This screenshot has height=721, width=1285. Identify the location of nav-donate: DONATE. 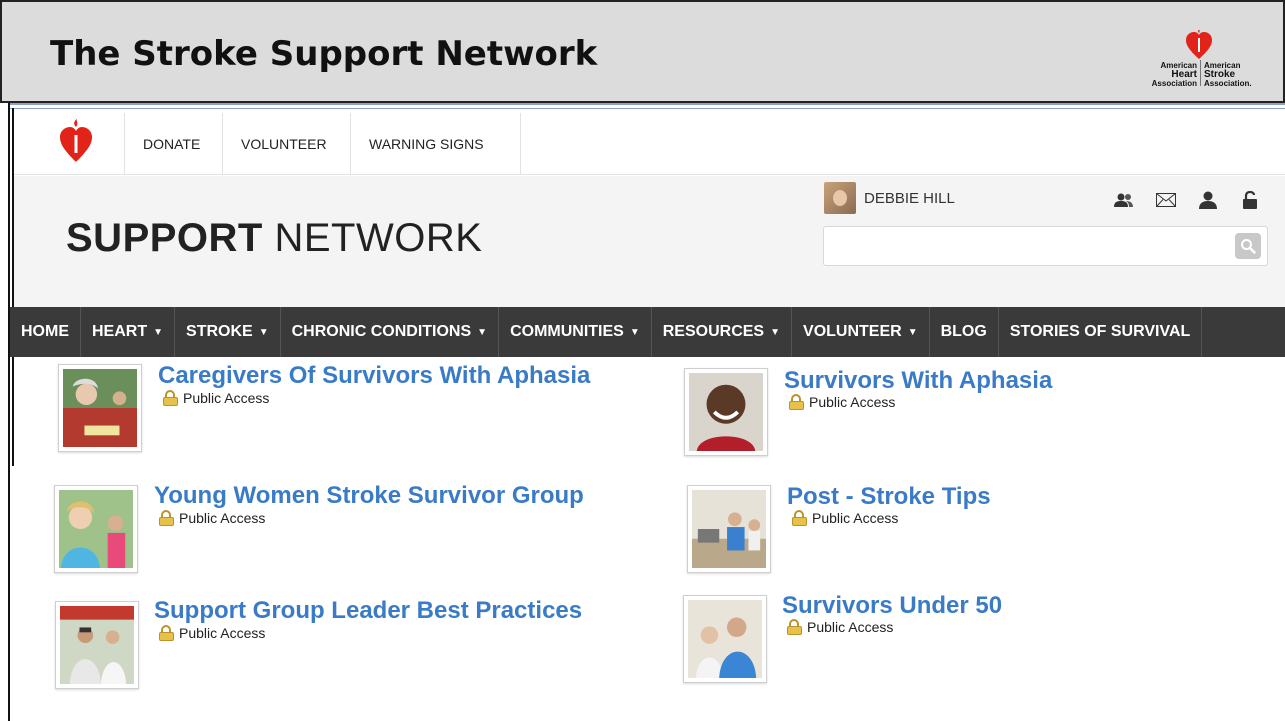
(171, 144).